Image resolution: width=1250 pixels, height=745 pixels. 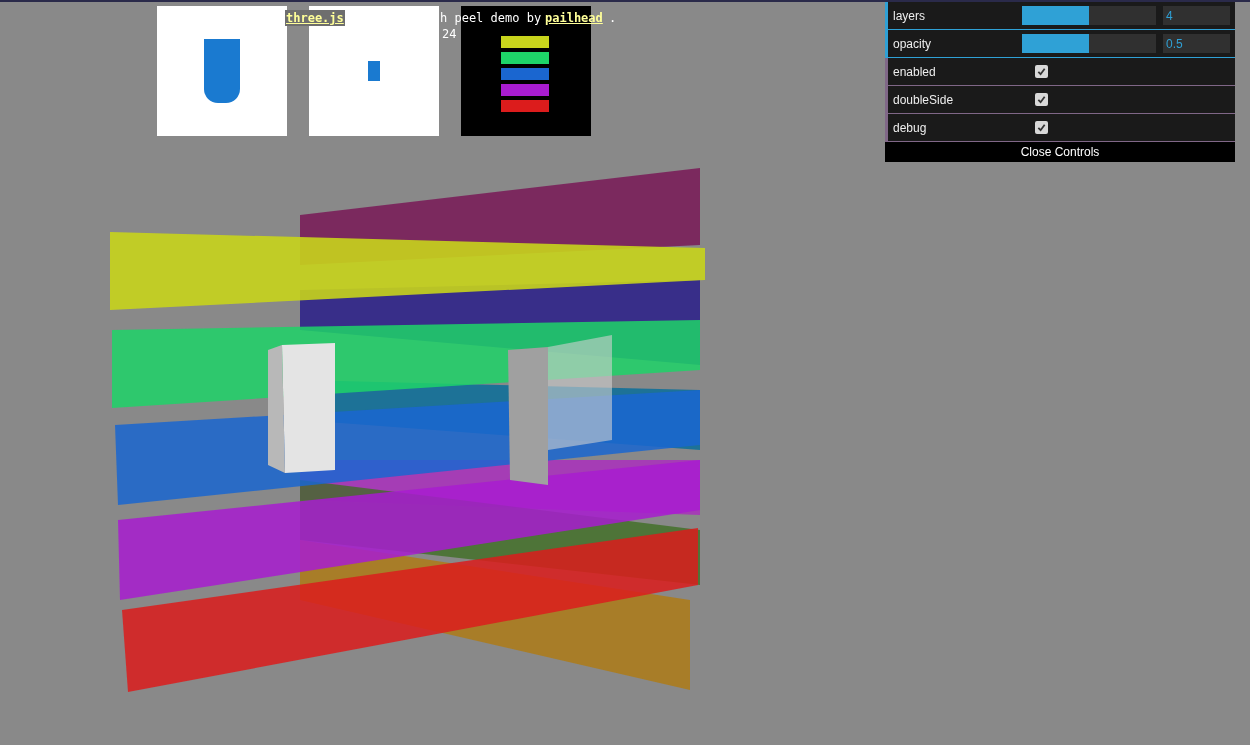 I want to click on link: three.js, so click(x=315, y=18).